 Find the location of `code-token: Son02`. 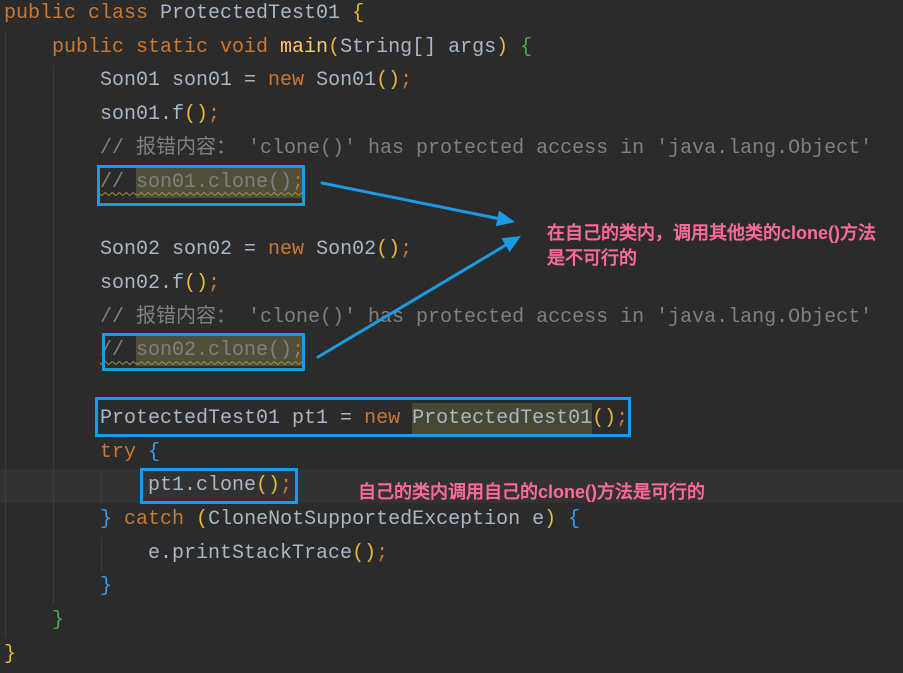

code-token: Son02 is located at coordinates (346, 250).